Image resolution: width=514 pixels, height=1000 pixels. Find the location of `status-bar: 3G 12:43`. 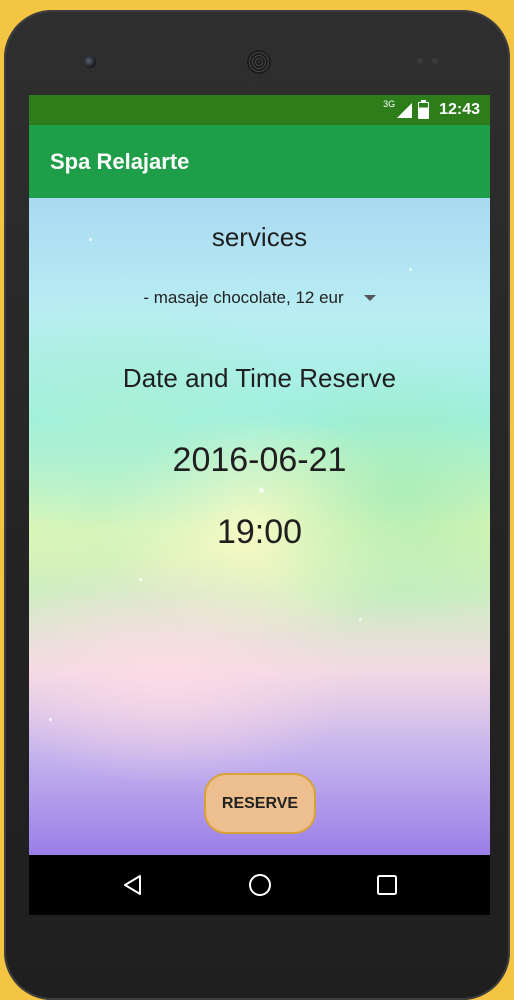

status-bar: 3G 12:43 is located at coordinates (259, 110).